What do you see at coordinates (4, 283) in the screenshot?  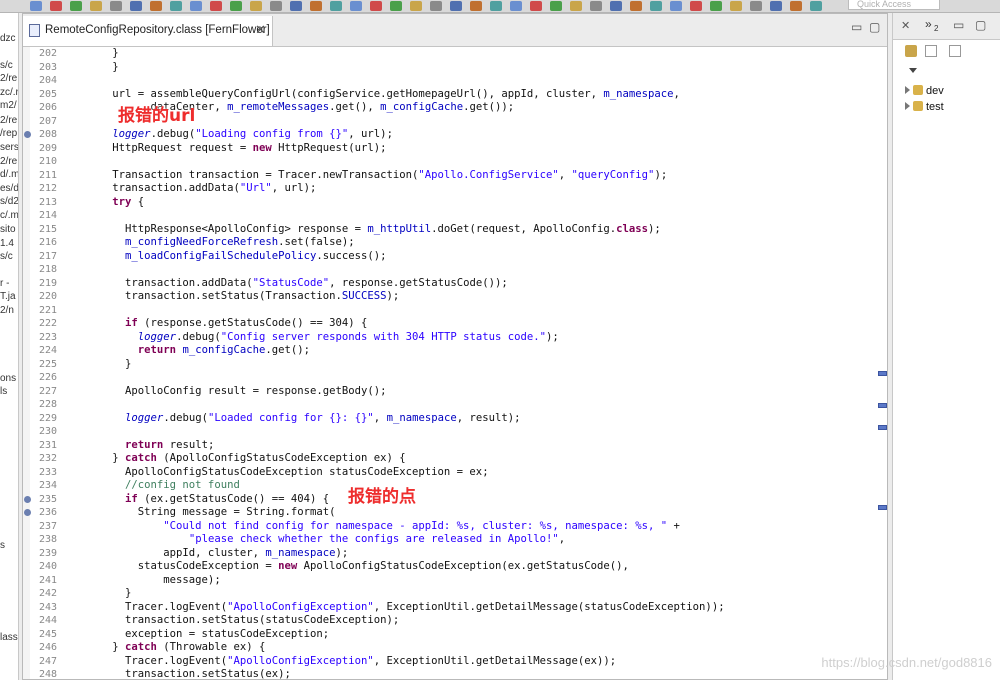 I see `explorer-item-fragment: r -` at bounding box center [4, 283].